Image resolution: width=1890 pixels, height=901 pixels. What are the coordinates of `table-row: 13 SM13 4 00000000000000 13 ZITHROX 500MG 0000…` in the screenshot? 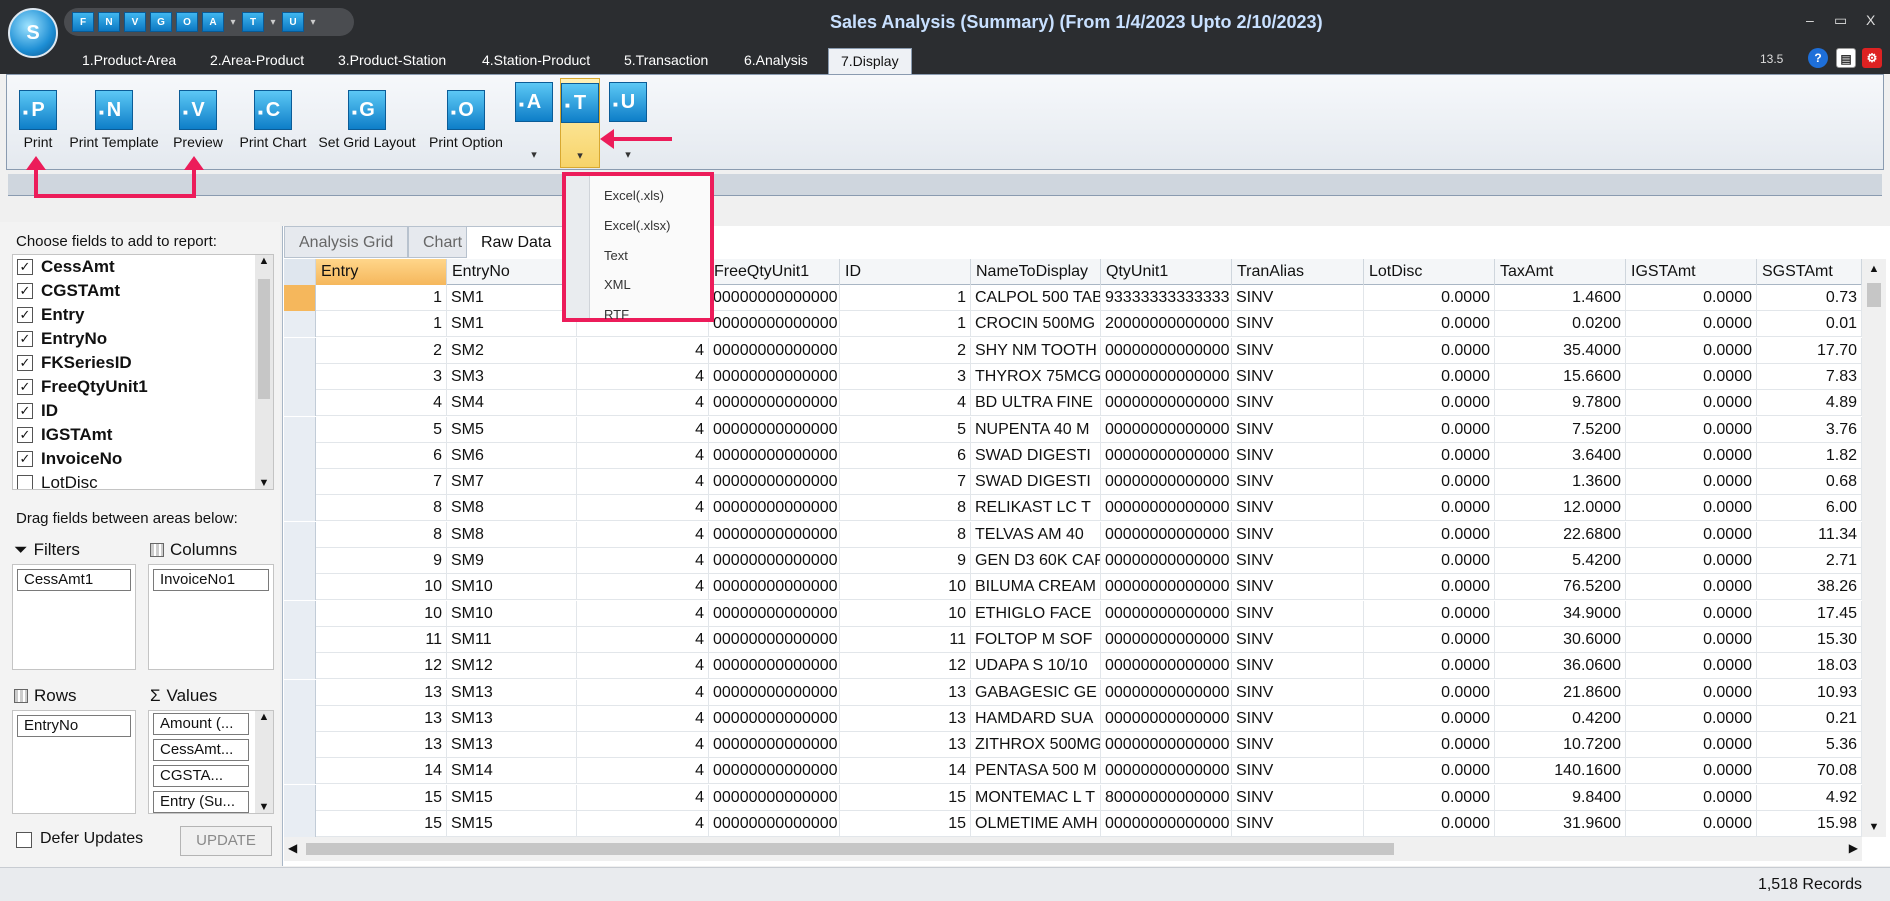 It's located at (1073, 745).